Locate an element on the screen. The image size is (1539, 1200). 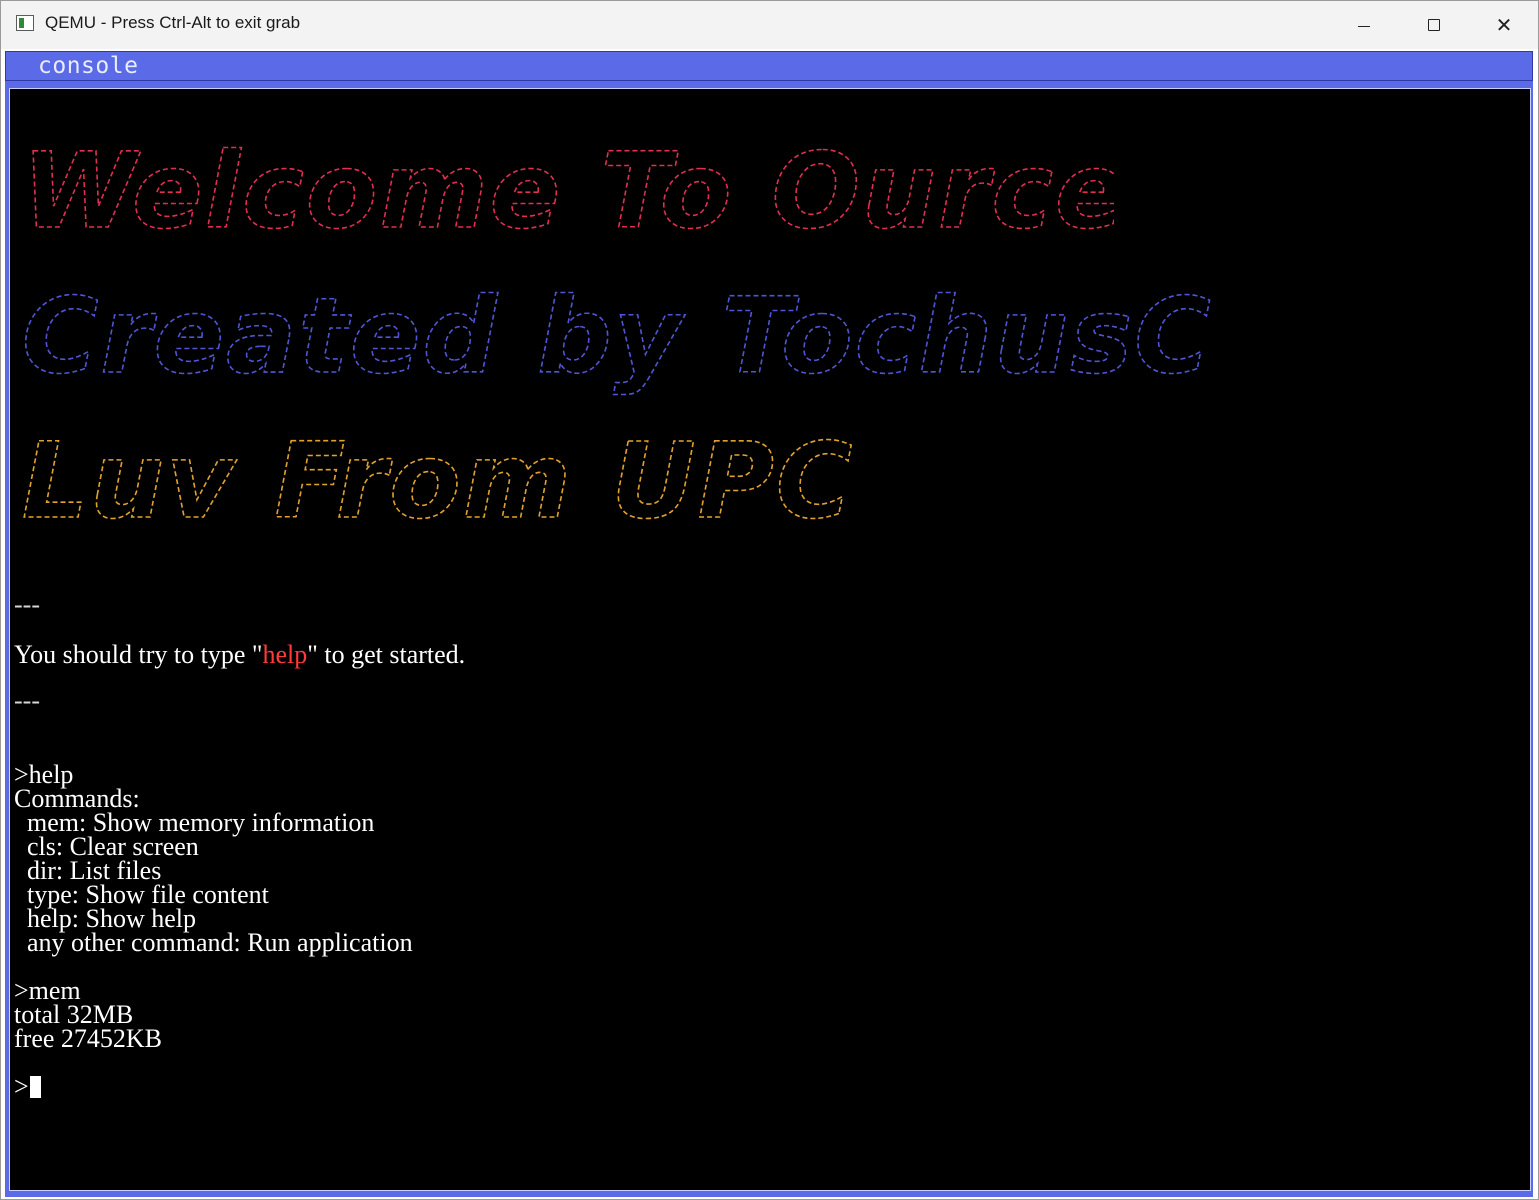
minimize-icon is located at coordinates (1364, 26).